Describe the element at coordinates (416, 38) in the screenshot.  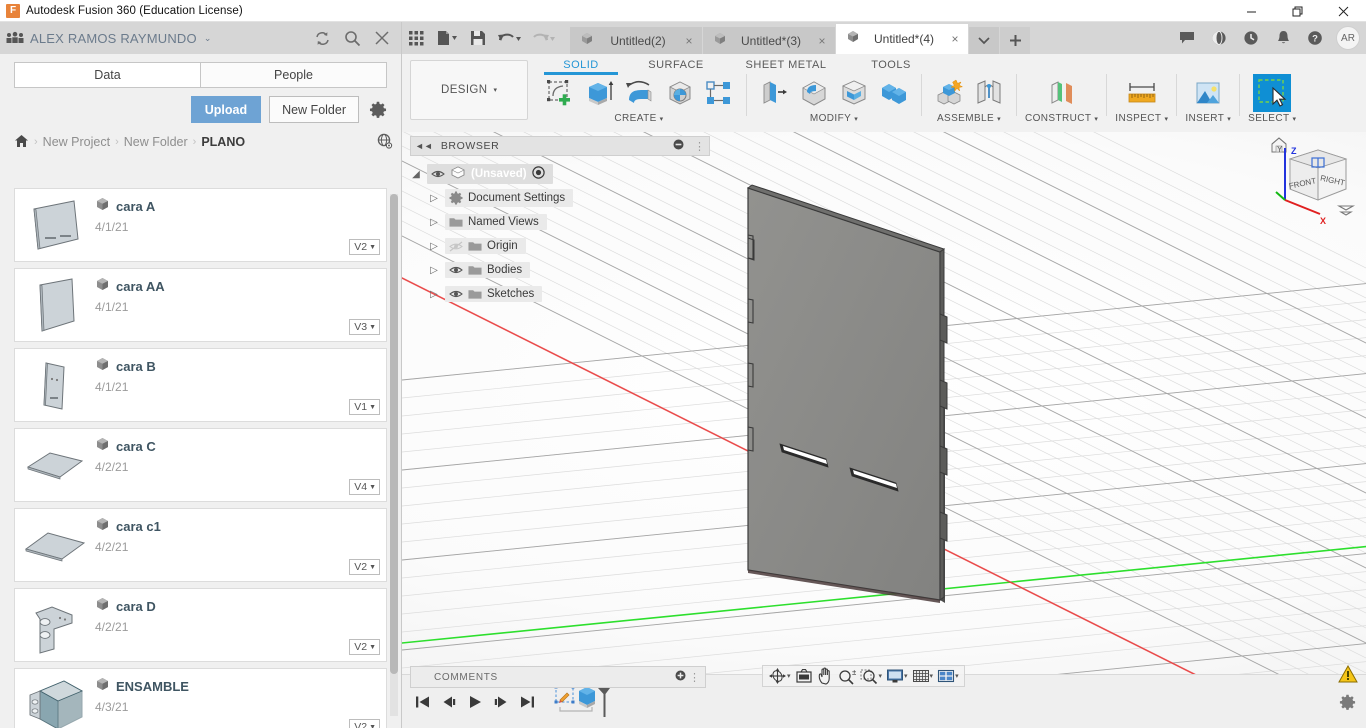
I see `app-grid-icon` at that location.